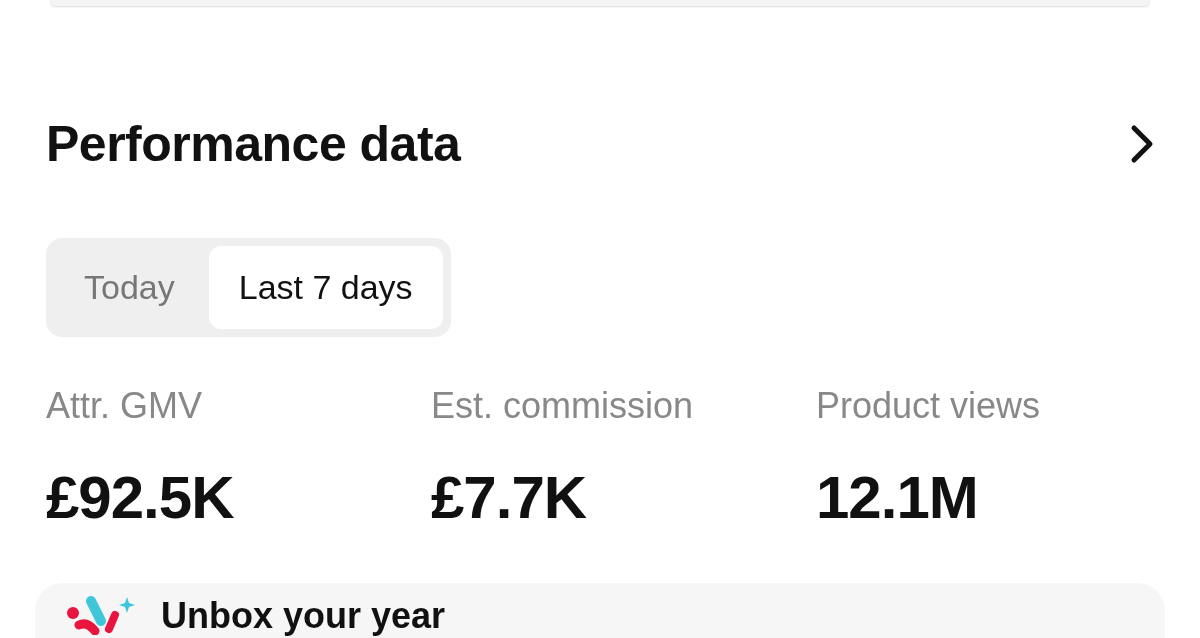  I want to click on confetti-icon, so click(101, 615).